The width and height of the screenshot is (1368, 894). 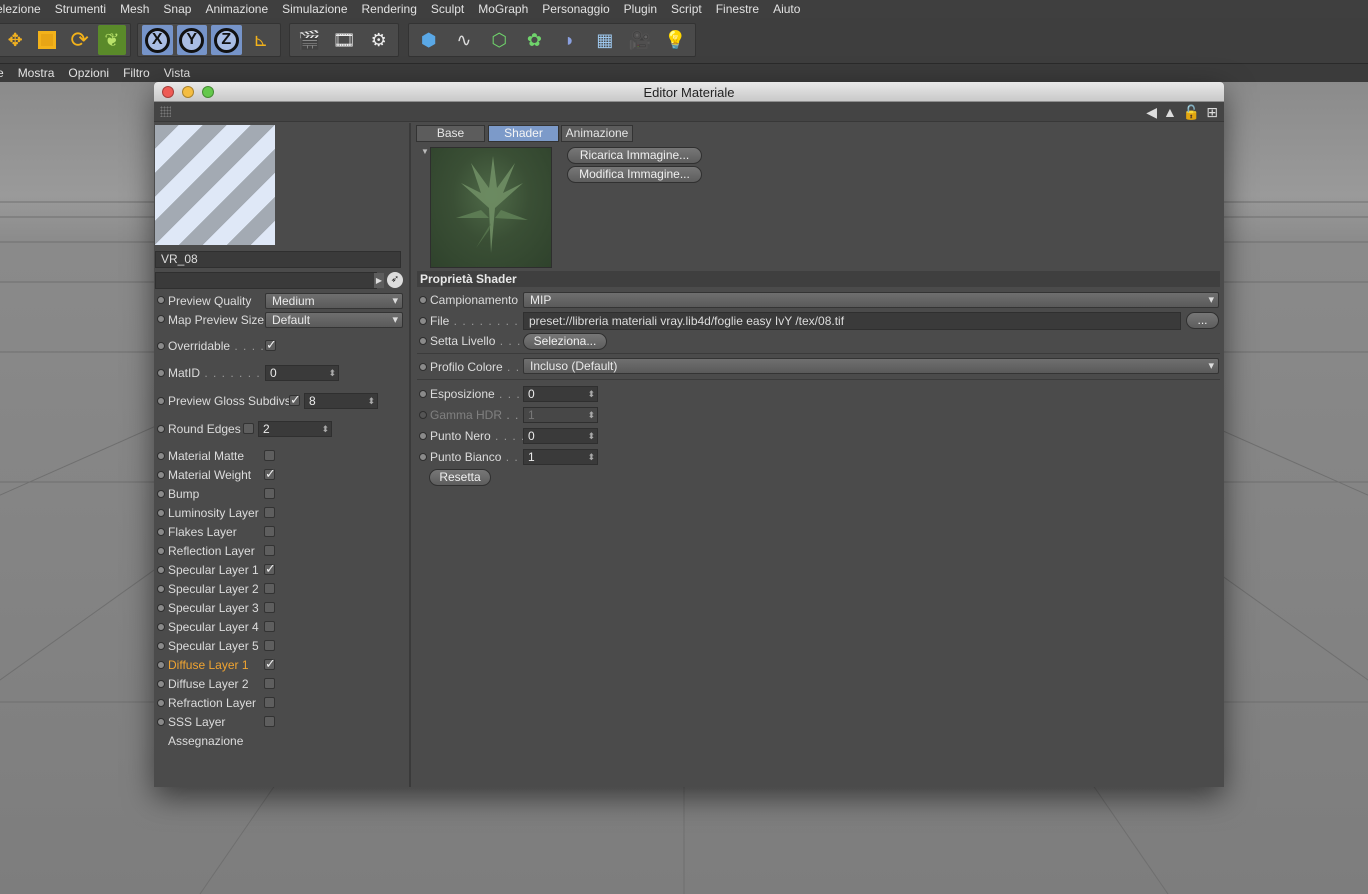 I want to click on matid-spinner: 0, so click(x=302, y=373).